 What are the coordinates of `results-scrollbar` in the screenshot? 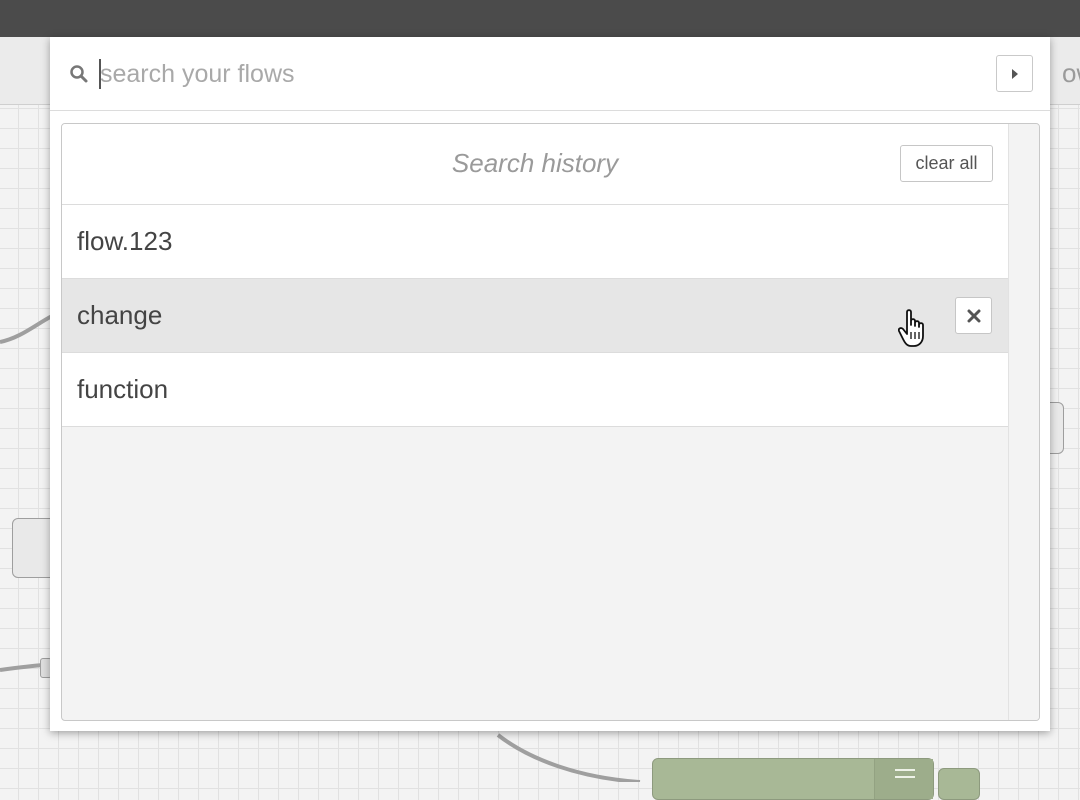 It's located at (1023, 422).